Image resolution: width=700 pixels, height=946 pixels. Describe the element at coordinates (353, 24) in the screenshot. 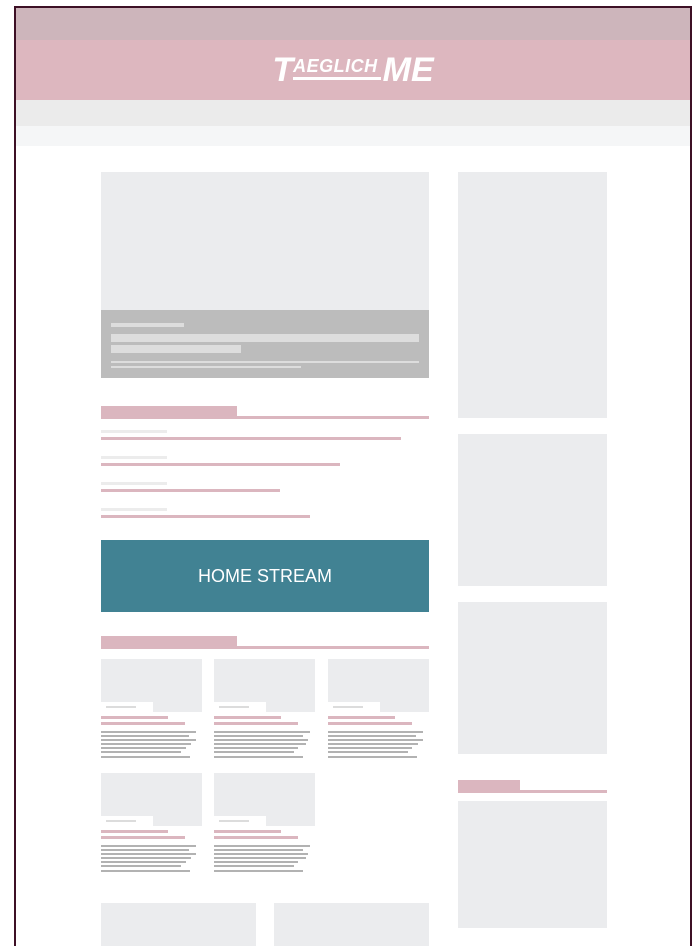

I see `top-strip` at that location.